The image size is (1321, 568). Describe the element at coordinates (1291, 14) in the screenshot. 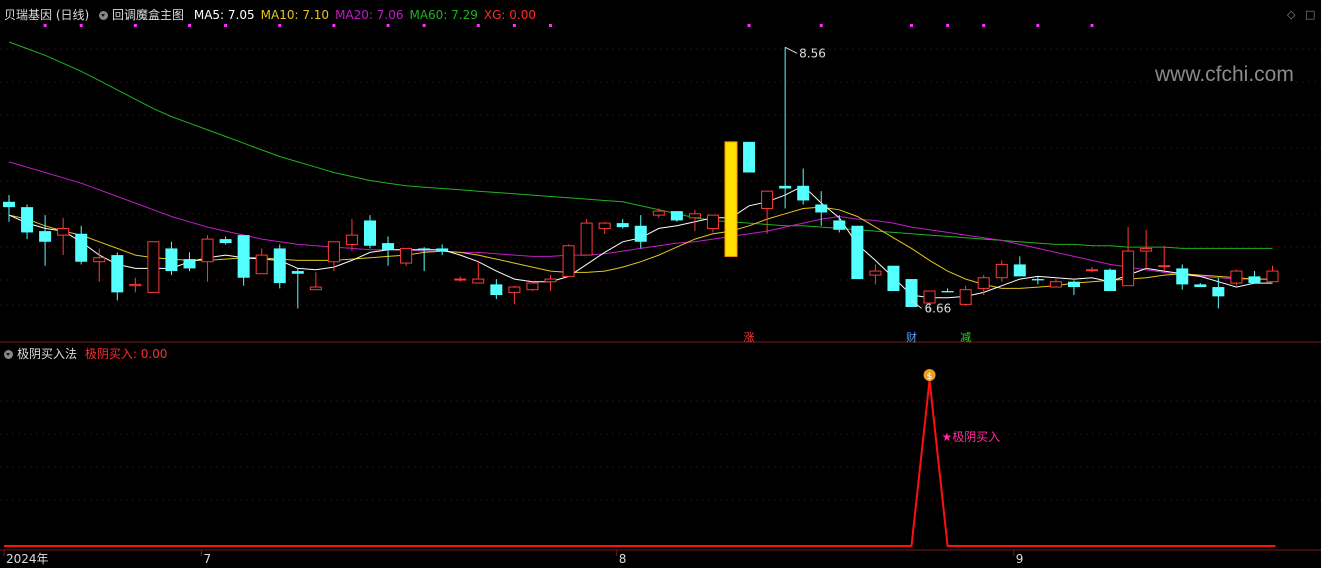

I see `diamond-icon: ◇` at that location.